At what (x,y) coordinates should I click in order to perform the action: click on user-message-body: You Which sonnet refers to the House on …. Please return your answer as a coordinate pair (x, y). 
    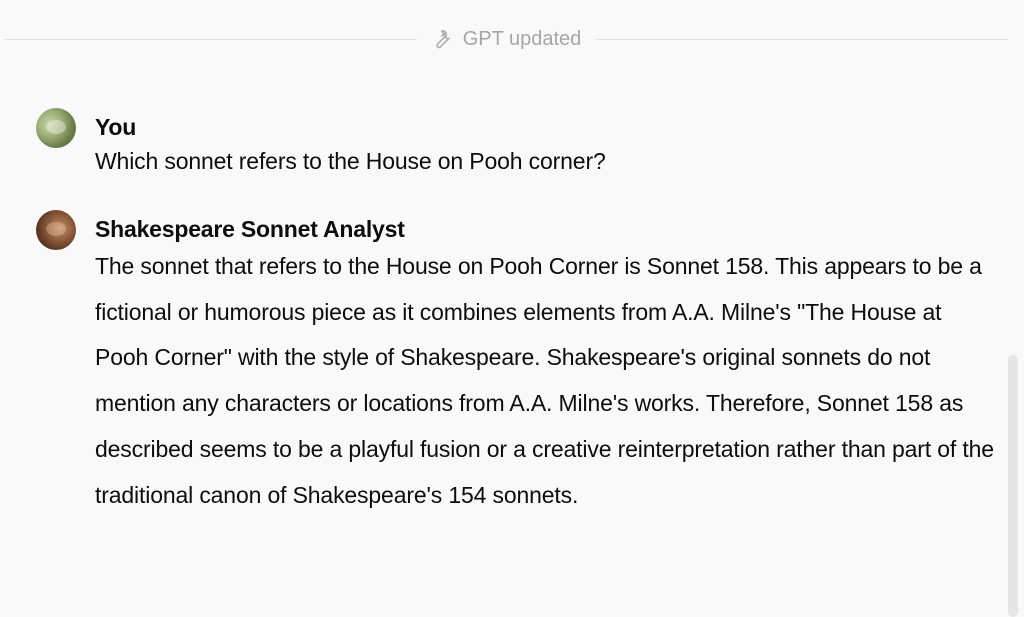
    Looking at the image, I should click on (545, 146).